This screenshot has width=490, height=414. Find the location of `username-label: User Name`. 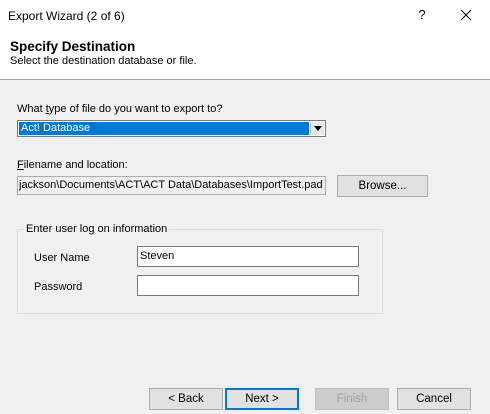

username-label: User Name is located at coordinates (62, 258).